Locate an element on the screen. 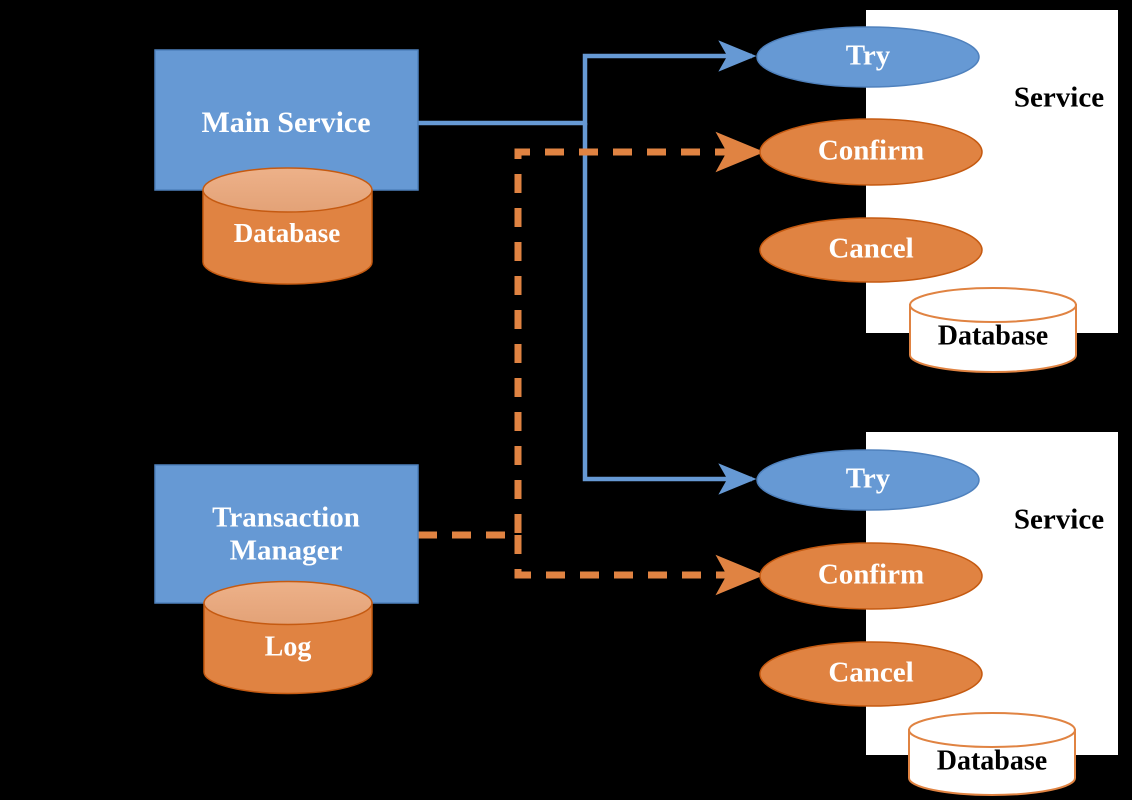 This screenshot has height=800, width=1132. transaction-manager-log-label: Log is located at coordinates (288, 646).